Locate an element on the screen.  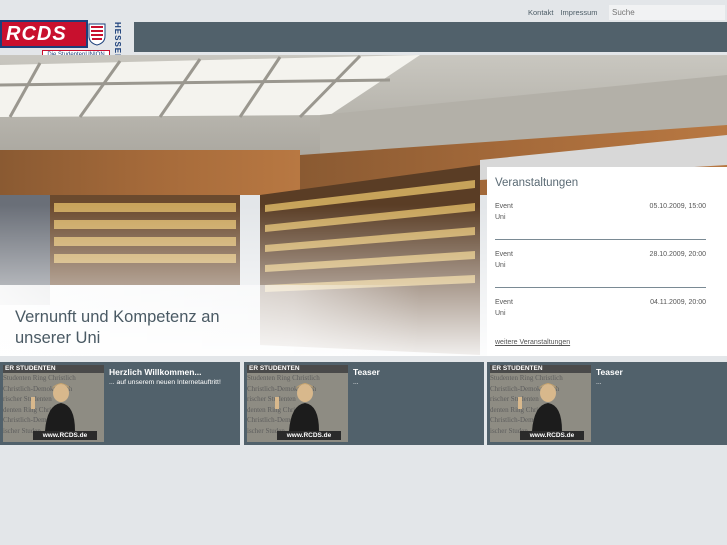
more-events-link: weitere Veranstaltungen is located at coordinates (607, 342).